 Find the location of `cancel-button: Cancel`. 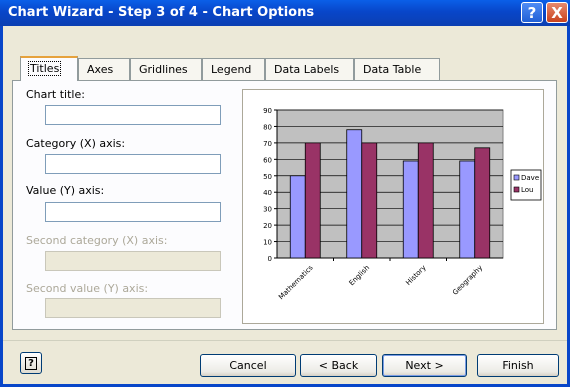

cancel-button: Cancel is located at coordinates (248, 365).